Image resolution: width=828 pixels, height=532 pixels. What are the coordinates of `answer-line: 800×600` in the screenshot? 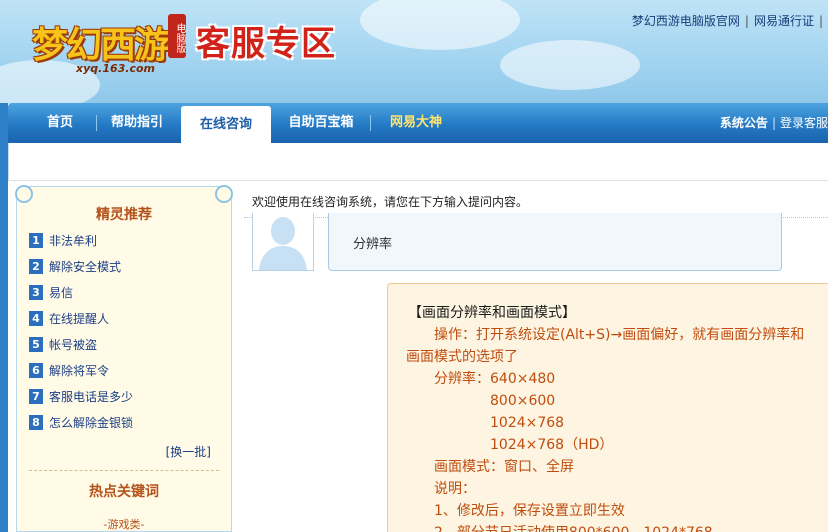 It's located at (523, 401).